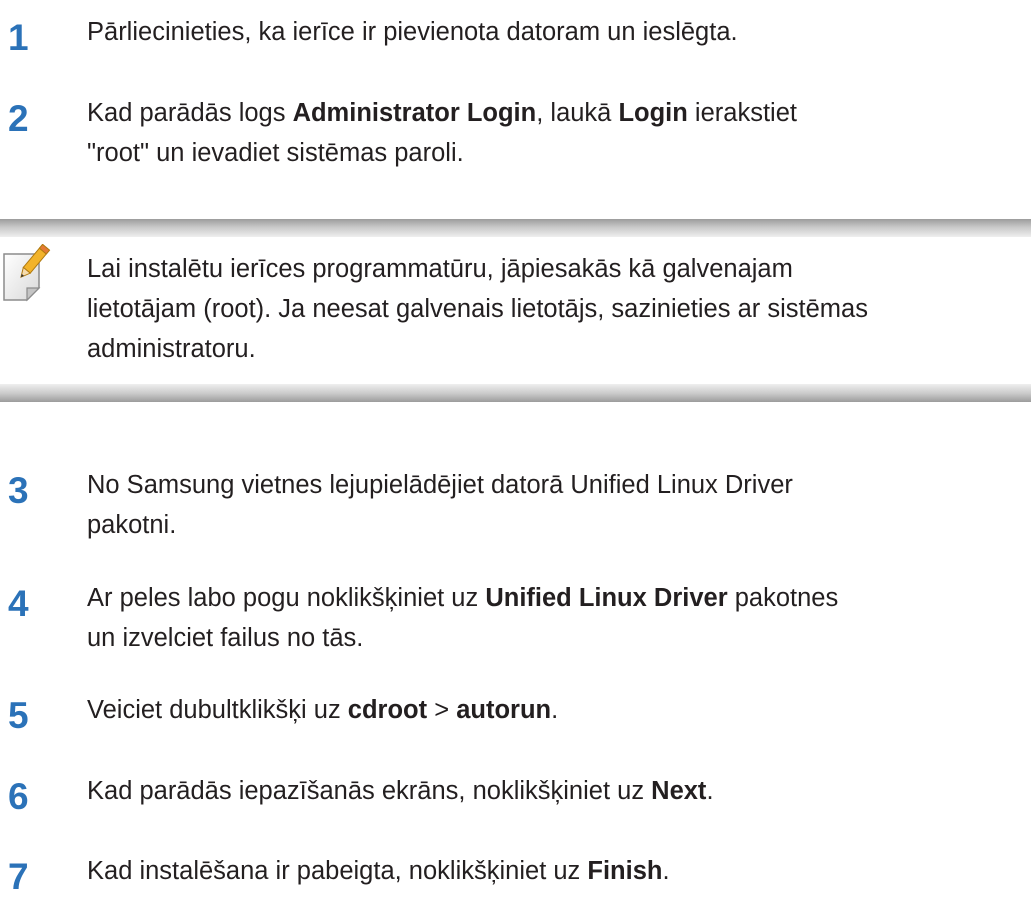 This screenshot has width=1031, height=914. Describe the element at coordinates (442, 710) in the screenshot. I see `text-run: >` at that location.